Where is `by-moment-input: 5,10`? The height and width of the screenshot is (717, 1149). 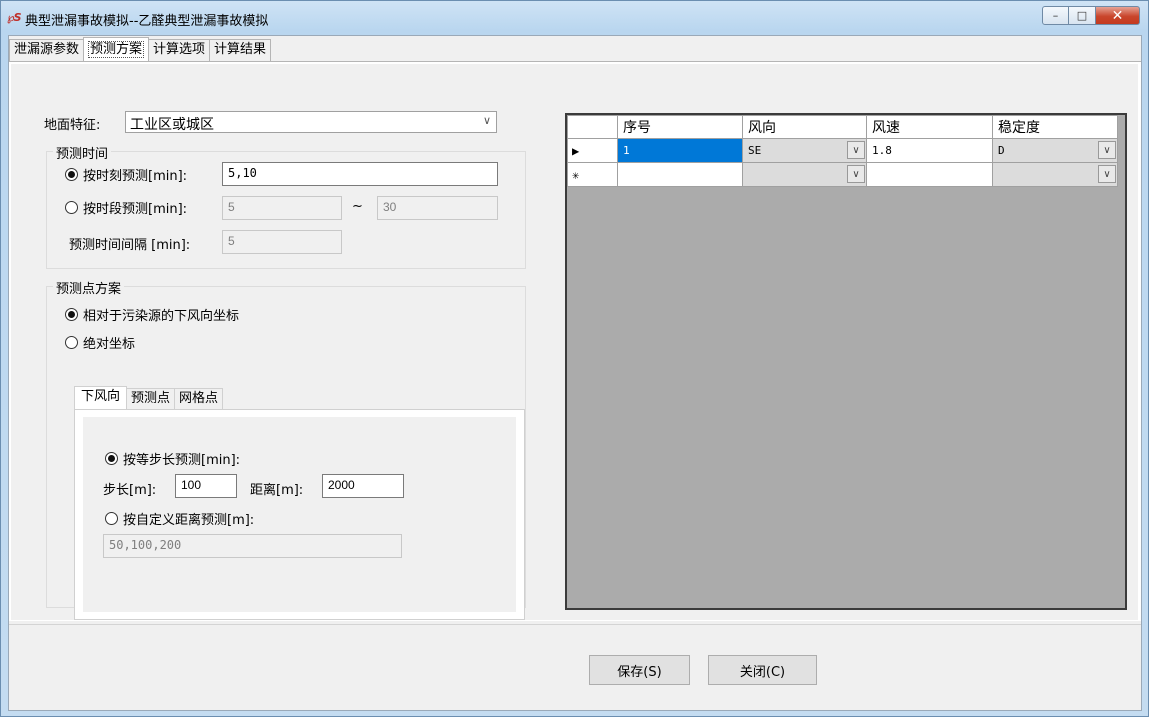 by-moment-input: 5,10 is located at coordinates (360, 174).